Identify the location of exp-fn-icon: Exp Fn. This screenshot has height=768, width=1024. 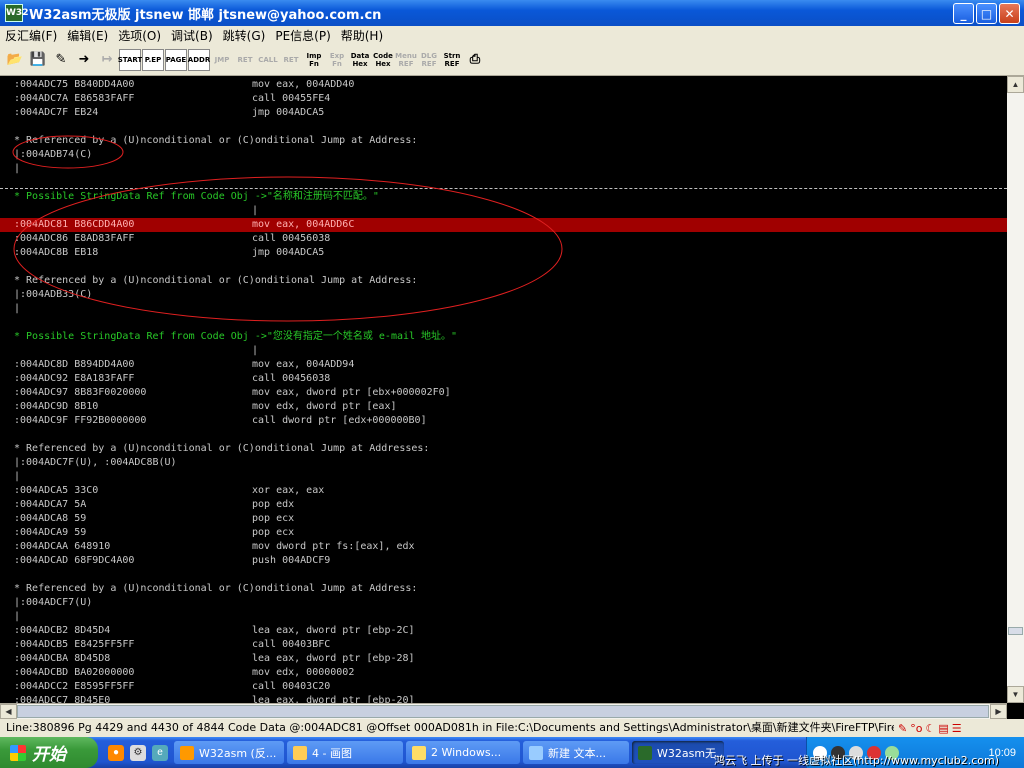
(337, 60).